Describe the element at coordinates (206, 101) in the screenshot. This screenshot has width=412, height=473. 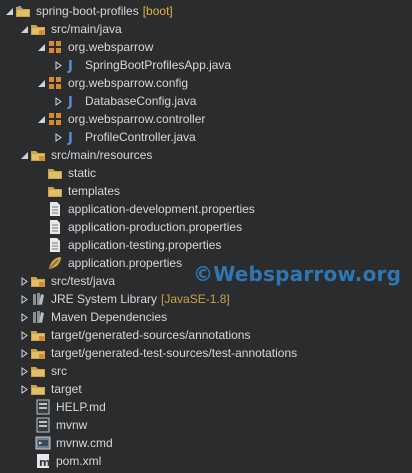
I see `tree-item-java-file: J DatabaseConfig.java` at that location.